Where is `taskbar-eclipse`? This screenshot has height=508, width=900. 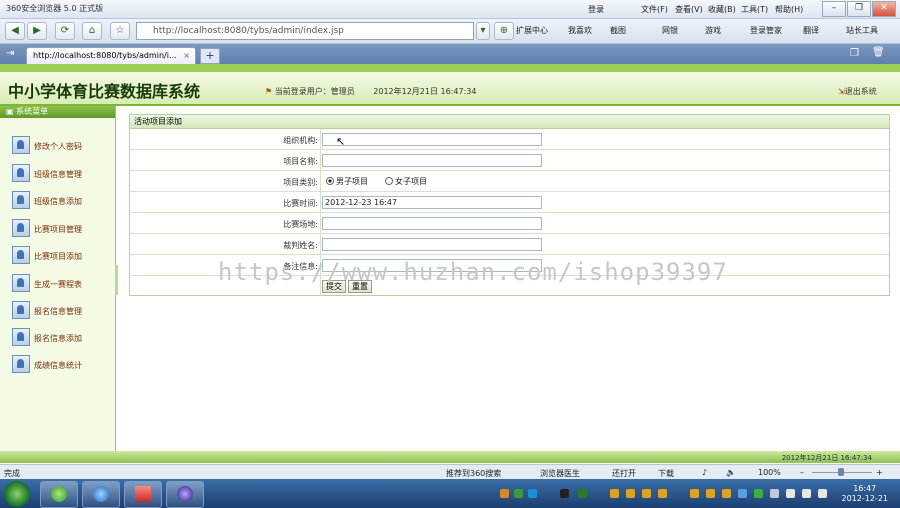
taskbar-eclipse is located at coordinates (185, 494).